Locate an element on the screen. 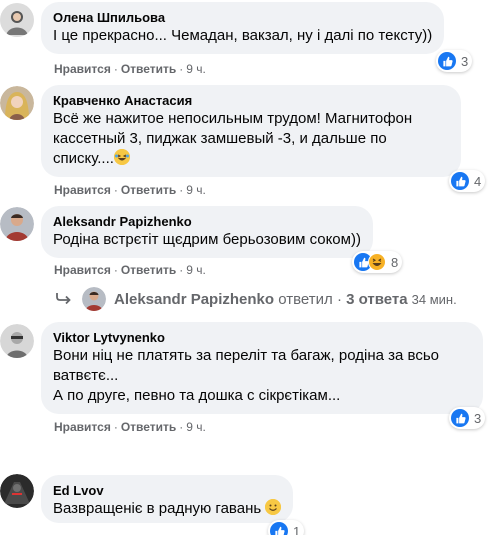  reply-time: 34 мин. is located at coordinates (434, 299).